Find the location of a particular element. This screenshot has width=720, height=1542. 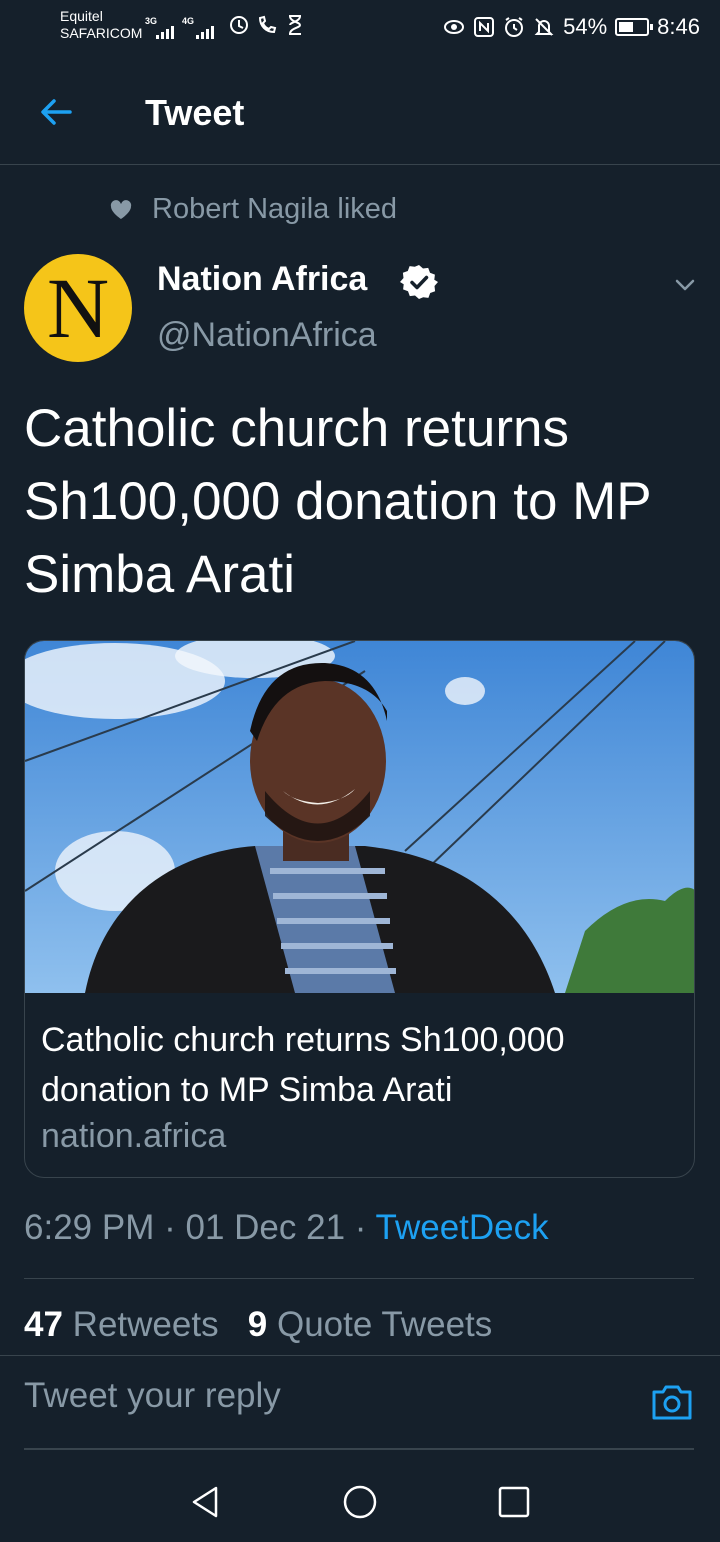

avatar-letter: N is located at coordinates (78, 308).